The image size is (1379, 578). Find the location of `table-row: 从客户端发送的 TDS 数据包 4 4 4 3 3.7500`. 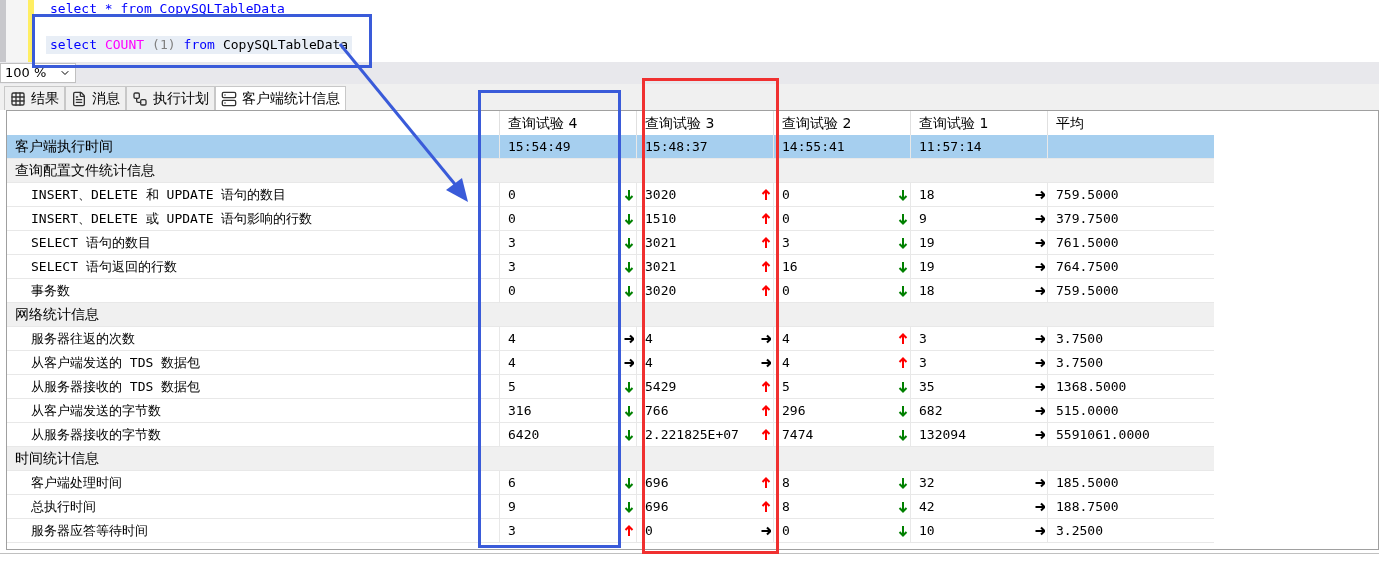

table-row: 从客户端发送的 TDS 数据包 4 4 4 3 3.7500 is located at coordinates (610, 363).